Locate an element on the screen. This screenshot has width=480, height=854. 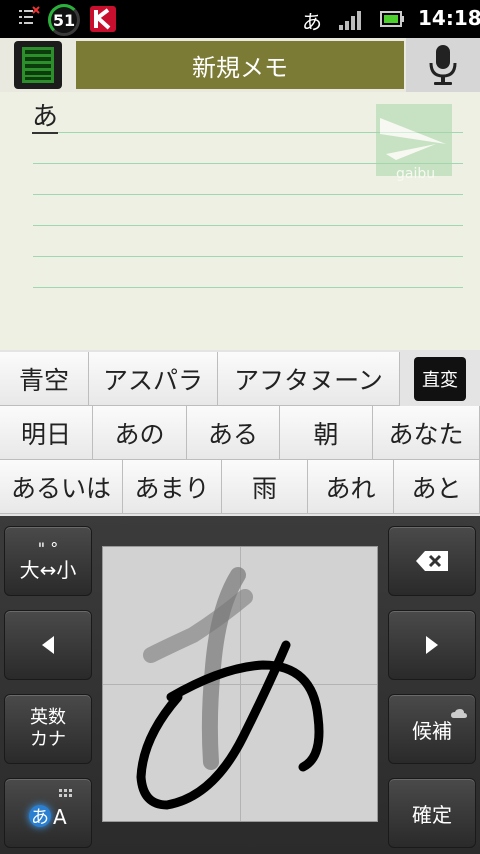
arrow-left-icon is located at coordinates (48, 645).